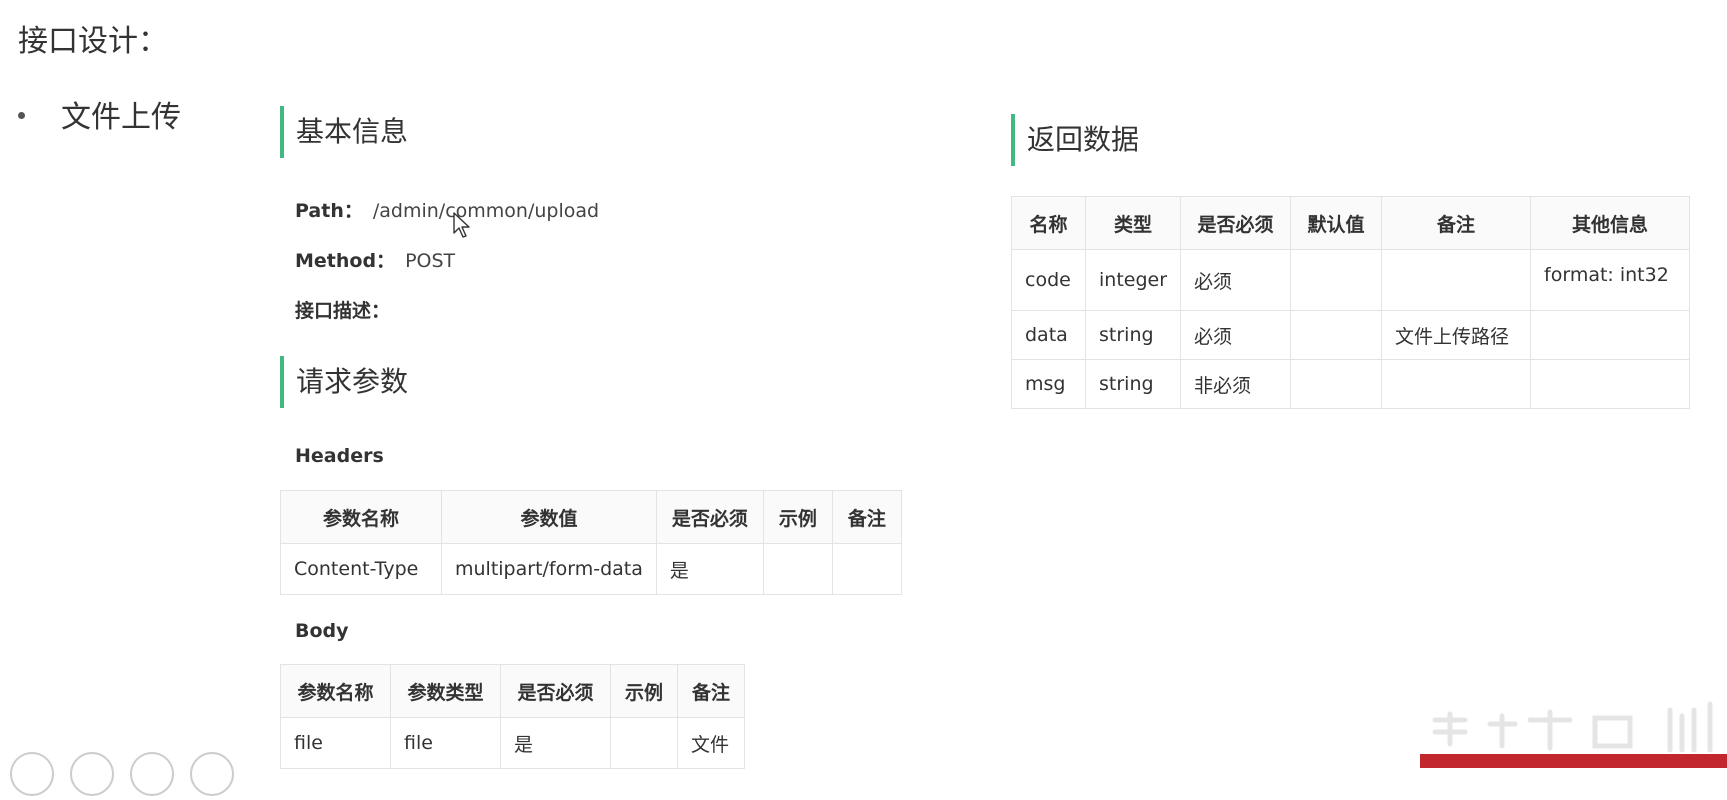 The height and width of the screenshot is (800, 1727). What do you see at coordinates (322, 631) in the screenshot?
I see `body-label: Body` at bounding box center [322, 631].